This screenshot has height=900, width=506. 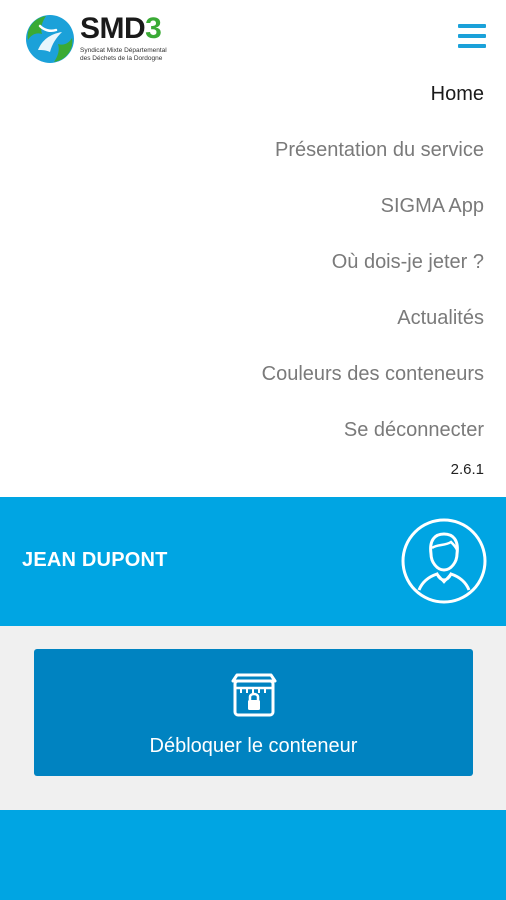 I want to click on user-avatar-icon, so click(x=444, y=561).